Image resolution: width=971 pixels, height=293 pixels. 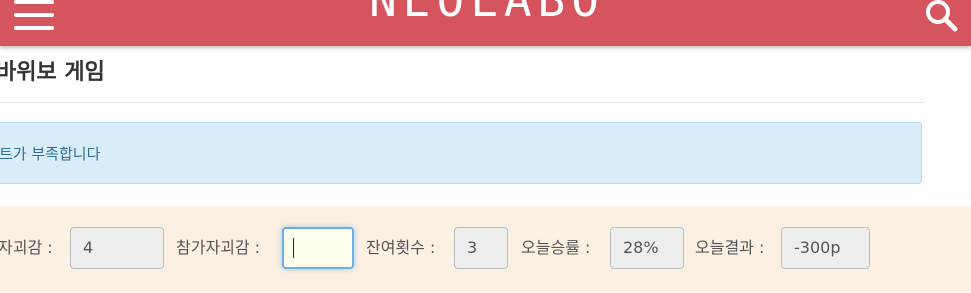 I want to click on today-winrate-field: 28%, so click(x=647, y=248).